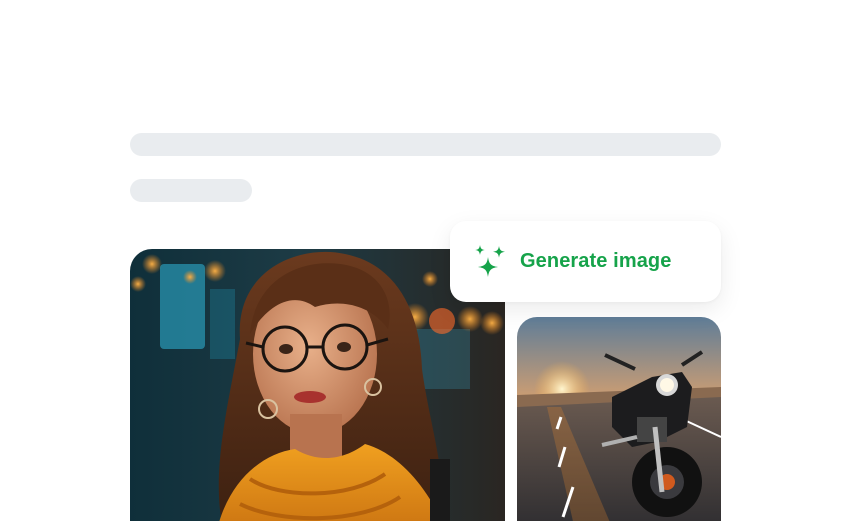 Image resolution: width=850 pixels, height=521 pixels. What do you see at coordinates (596, 261) in the screenshot?
I see `generate-image-label: Generate image` at bounding box center [596, 261].